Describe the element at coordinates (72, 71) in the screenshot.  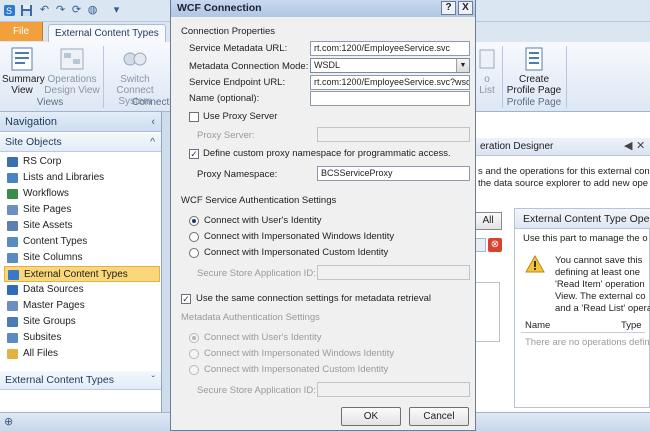
I see `operations-design-view-button: Operations Design View` at that location.